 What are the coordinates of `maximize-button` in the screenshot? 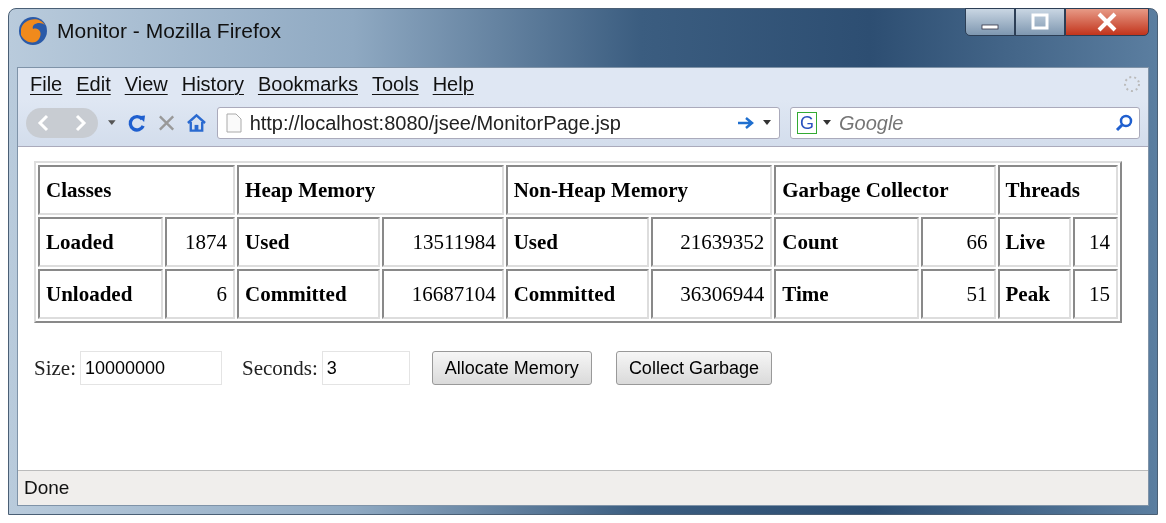 It's located at (1040, 22).